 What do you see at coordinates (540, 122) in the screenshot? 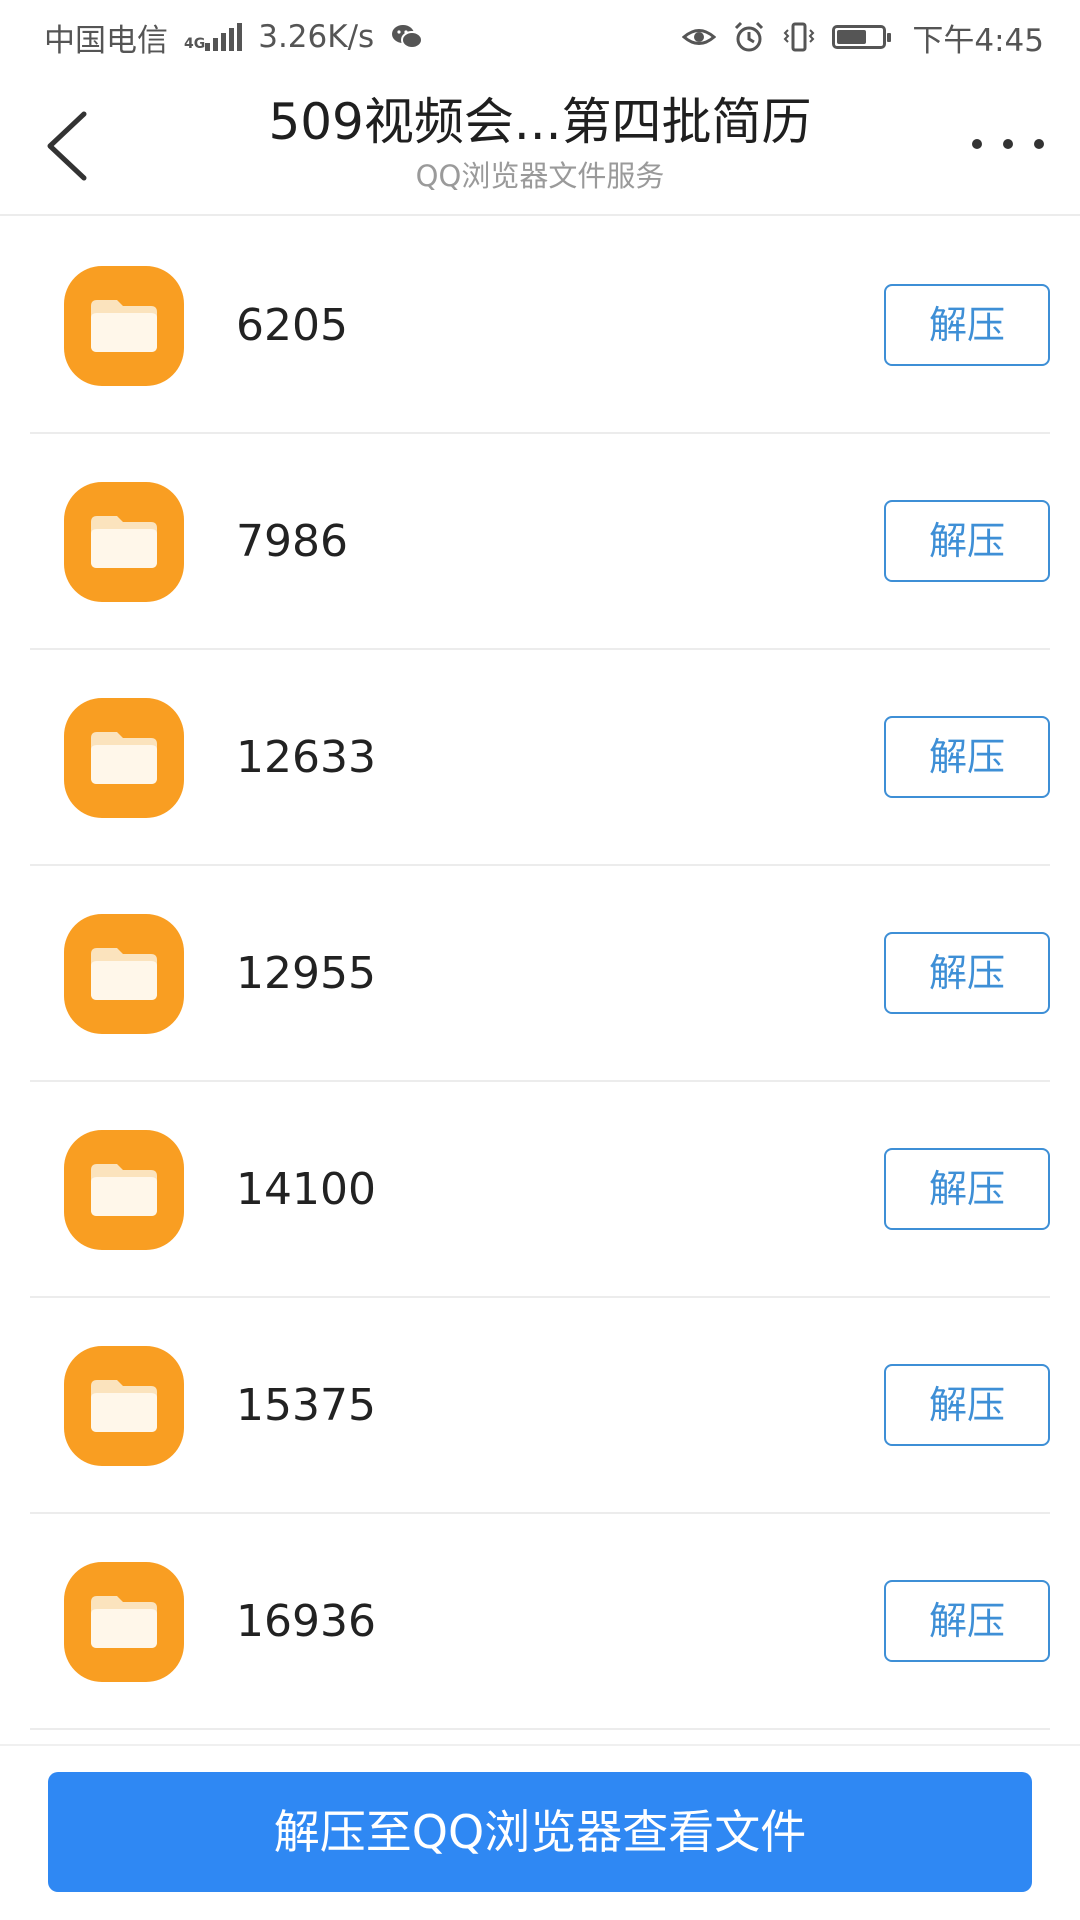
I see `page-title: 509视频会...第四批简历` at bounding box center [540, 122].